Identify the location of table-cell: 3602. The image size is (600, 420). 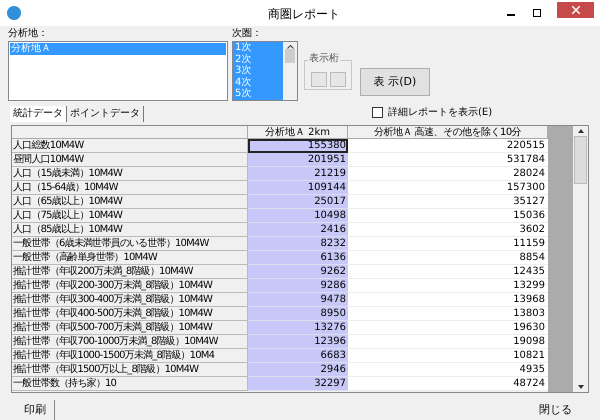
(448, 230).